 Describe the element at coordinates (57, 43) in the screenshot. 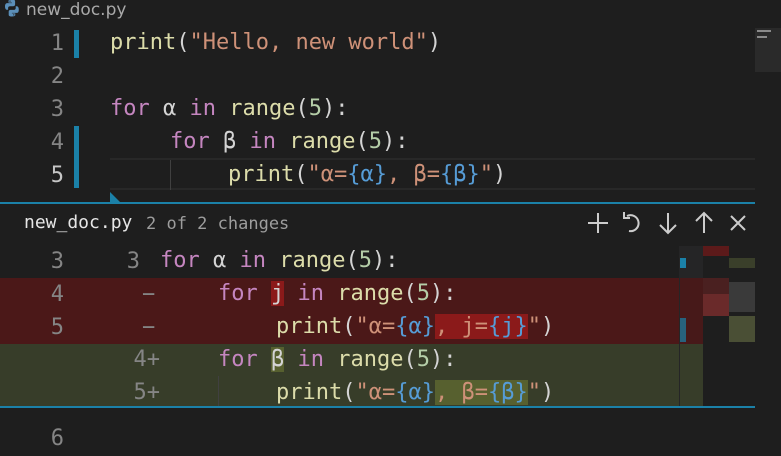

I see `line-number: 1` at that location.